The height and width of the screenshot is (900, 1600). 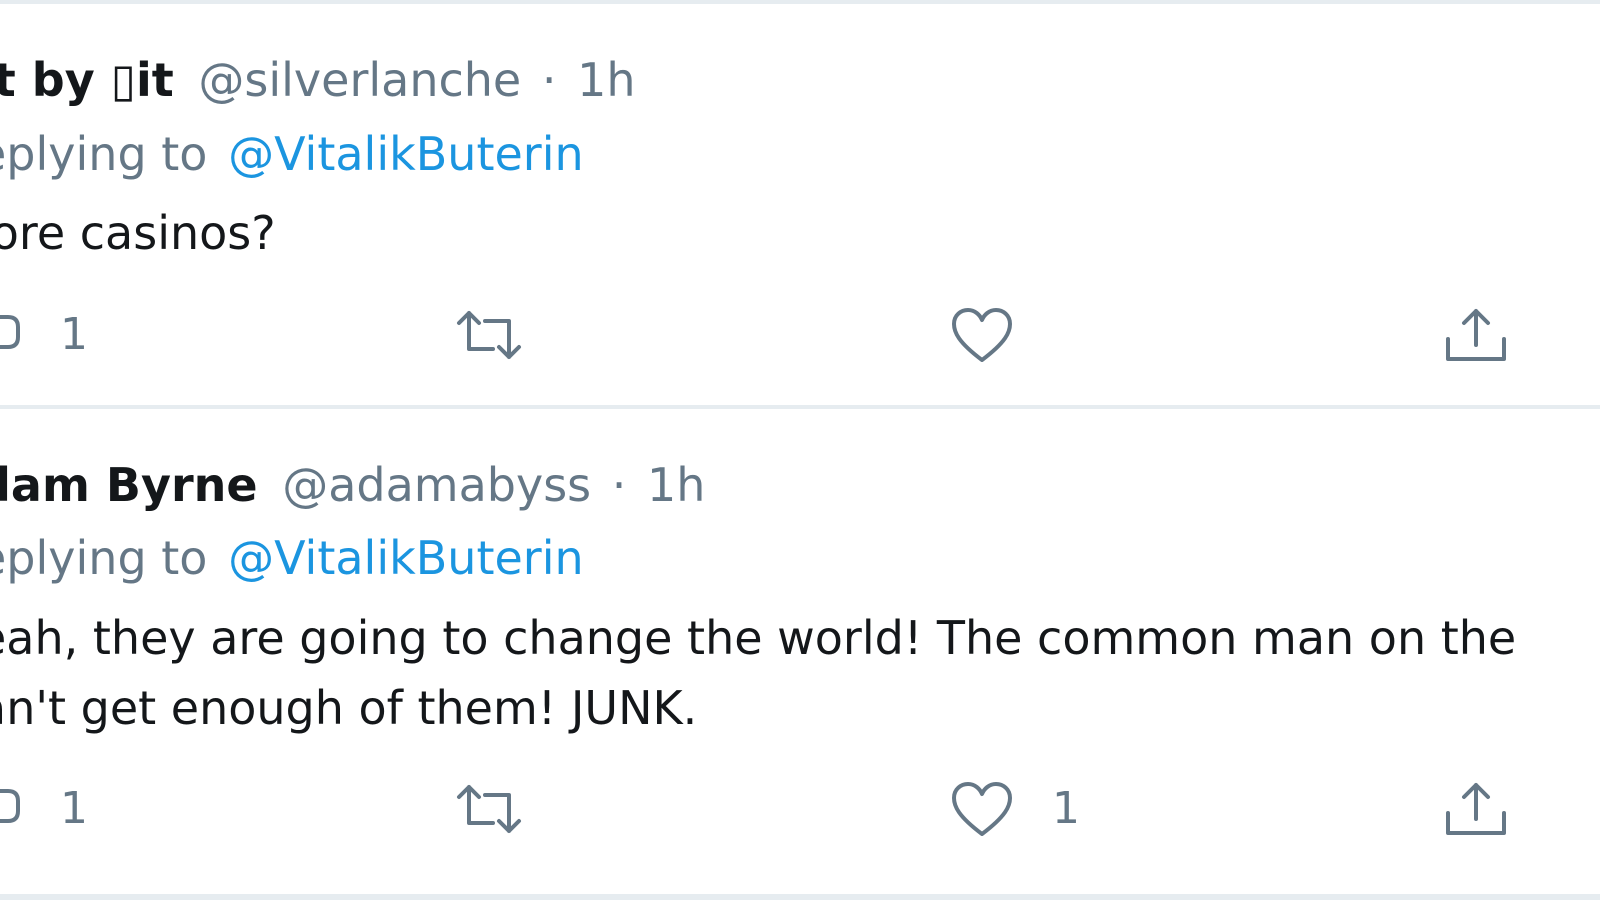 What do you see at coordinates (129, 485) in the screenshot?
I see `author-name: dam Byrne` at bounding box center [129, 485].